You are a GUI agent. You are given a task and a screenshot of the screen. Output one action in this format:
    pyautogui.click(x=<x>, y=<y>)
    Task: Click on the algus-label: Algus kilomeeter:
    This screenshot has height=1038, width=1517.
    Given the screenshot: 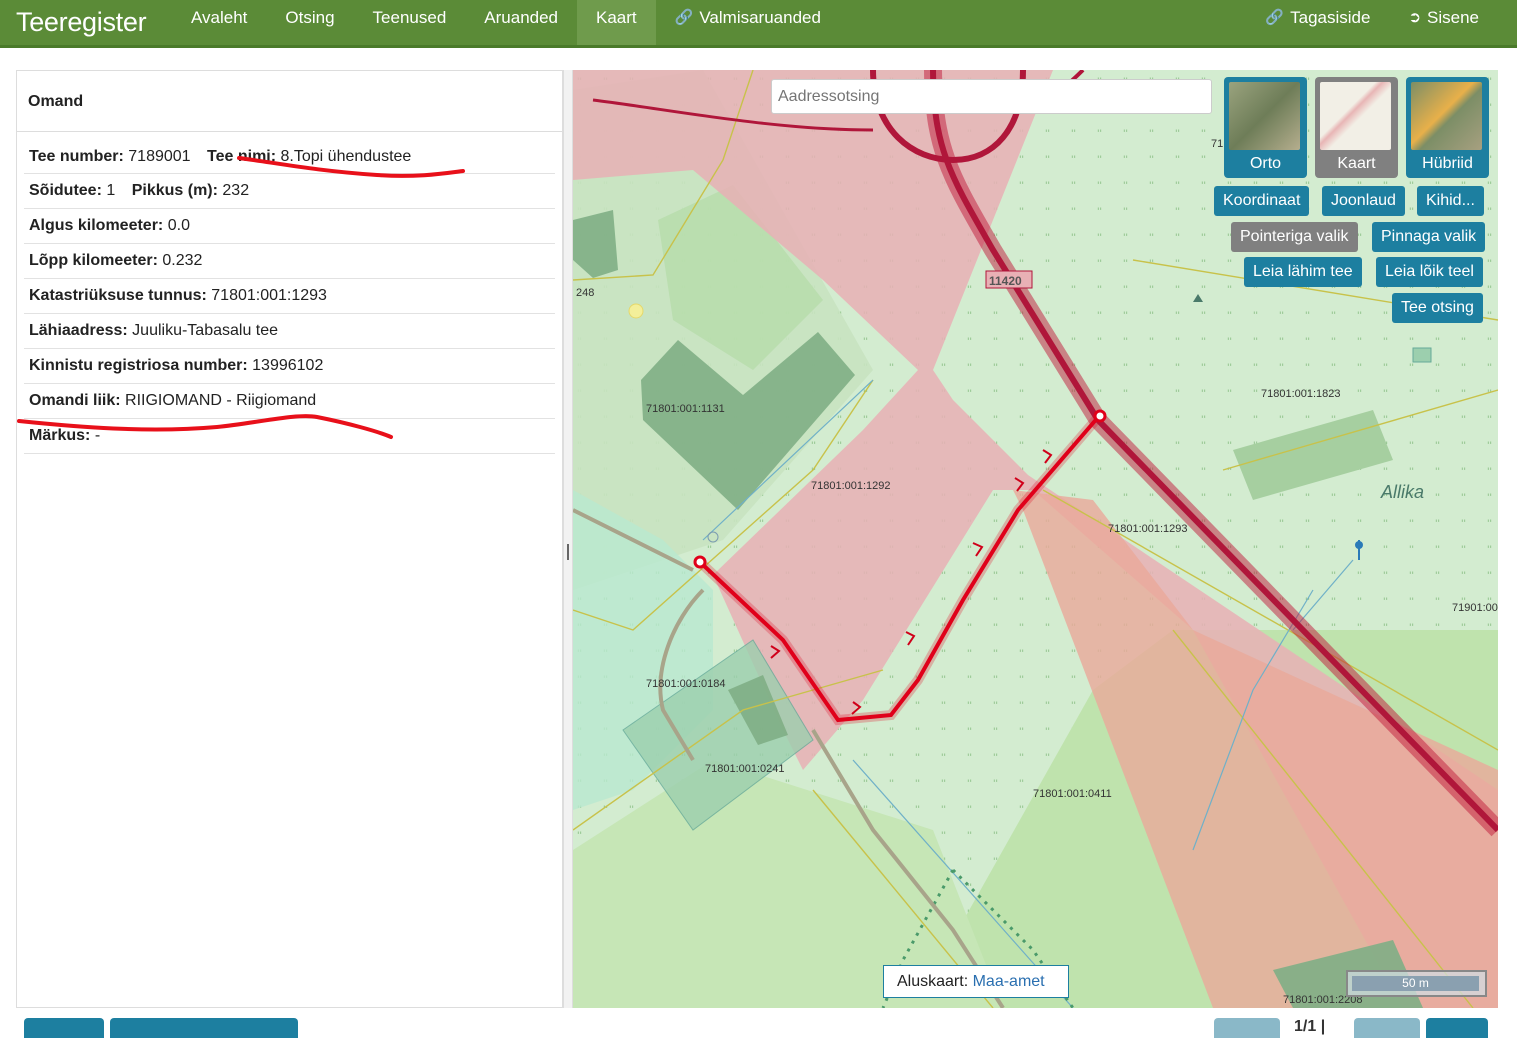 What is the action you would take?
    pyautogui.click(x=96, y=225)
    